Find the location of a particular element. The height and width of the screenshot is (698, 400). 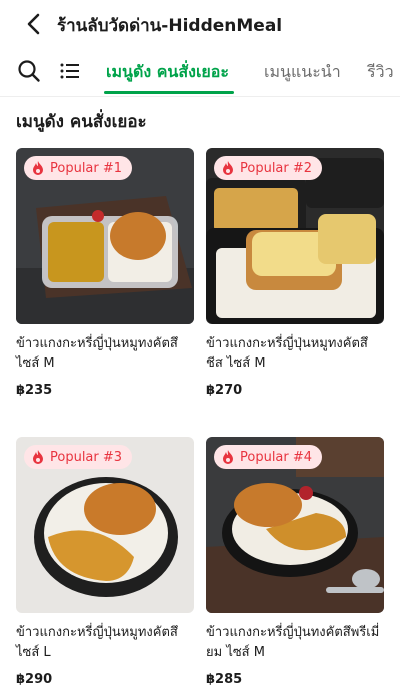

back-button is located at coordinates (34, 24).